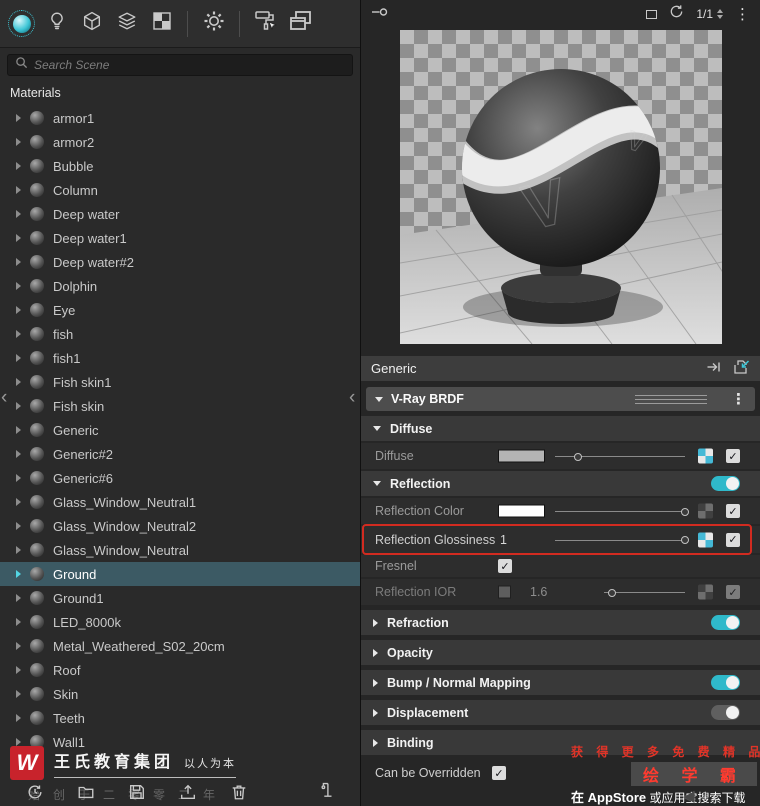 The height and width of the screenshot is (806, 760). What do you see at coordinates (705, 592) in the screenshot?
I see `ior-texture-slot-icon` at bounding box center [705, 592].